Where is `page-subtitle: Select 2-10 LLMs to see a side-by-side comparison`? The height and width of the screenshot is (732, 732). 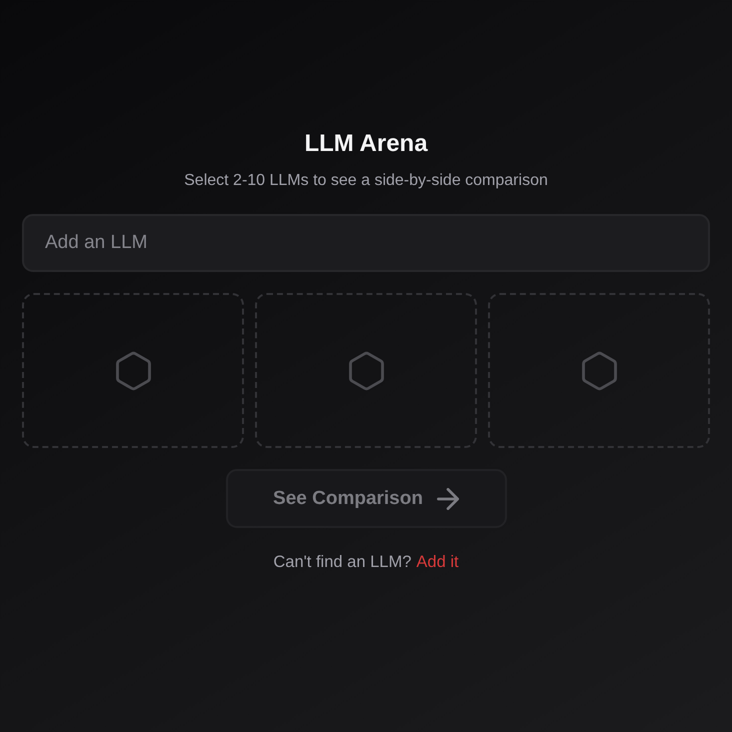
page-subtitle: Select 2-10 LLMs to see a side-by-side comparison is located at coordinates (366, 181).